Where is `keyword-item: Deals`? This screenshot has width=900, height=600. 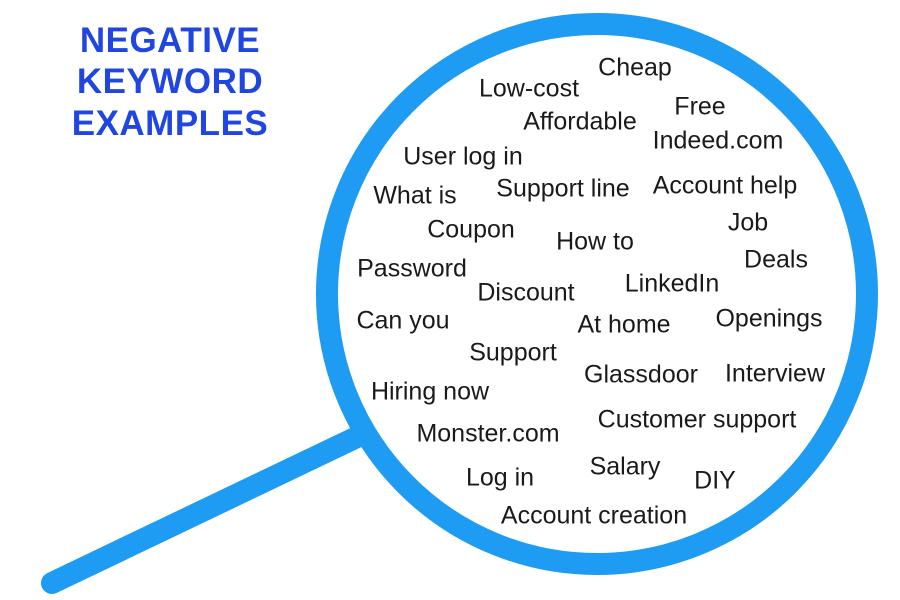 keyword-item: Deals is located at coordinates (776, 259).